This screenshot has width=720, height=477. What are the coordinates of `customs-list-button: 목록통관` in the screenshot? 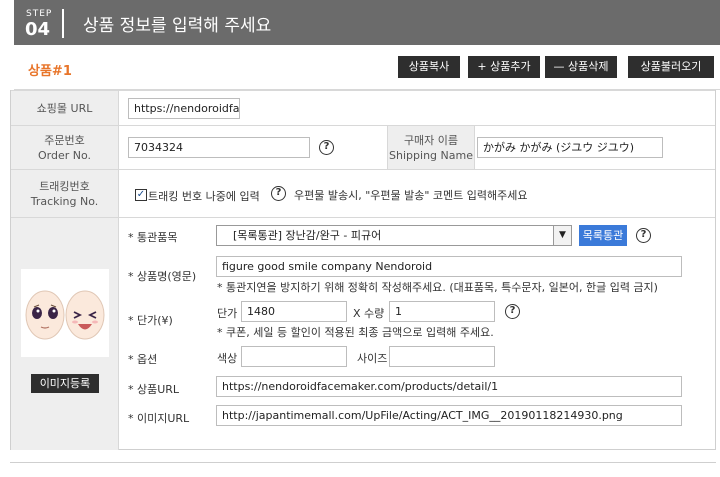 It's located at (603, 235).